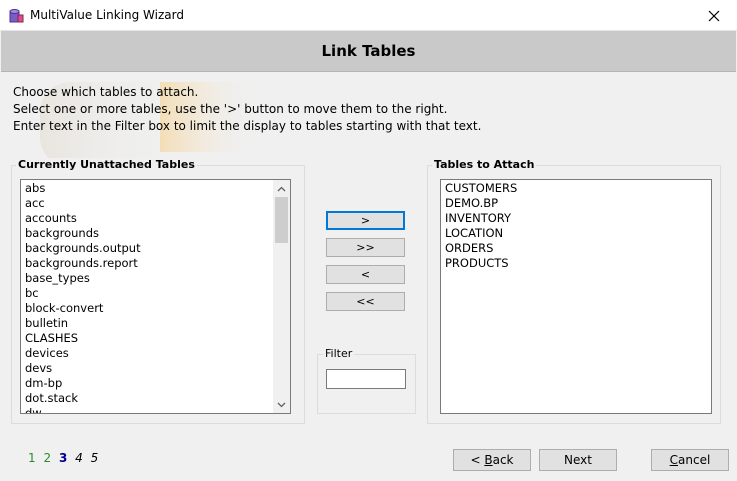  What do you see at coordinates (339, 353) in the screenshot?
I see `filter-label: Filter` at bounding box center [339, 353].